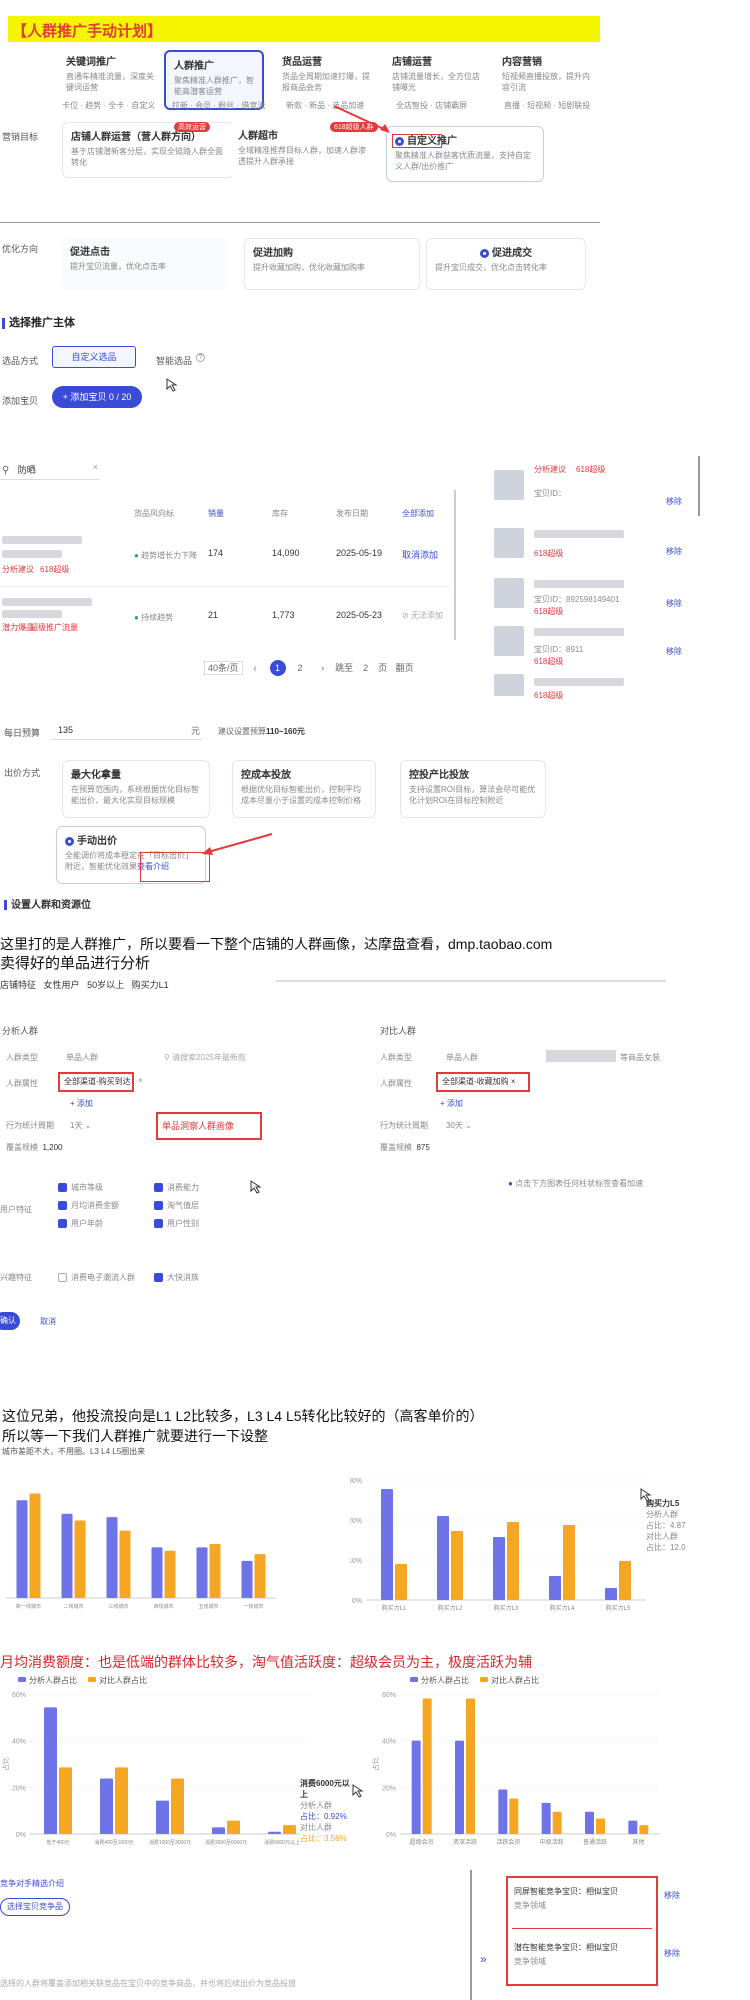 The image size is (750, 2000). What do you see at coordinates (73, 1606) in the screenshot?
I see `x-tick-label: 二线城市` at bounding box center [73, 1606].